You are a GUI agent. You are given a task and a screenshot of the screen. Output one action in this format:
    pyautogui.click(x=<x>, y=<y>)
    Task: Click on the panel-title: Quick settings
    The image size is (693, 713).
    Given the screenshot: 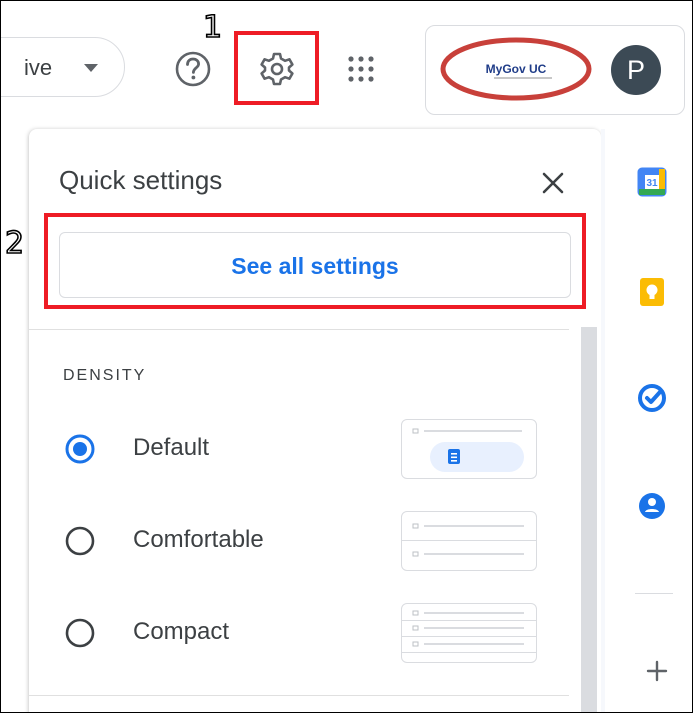 What is the action you would take?
    pyautogui.click(x=141, y=180)
    